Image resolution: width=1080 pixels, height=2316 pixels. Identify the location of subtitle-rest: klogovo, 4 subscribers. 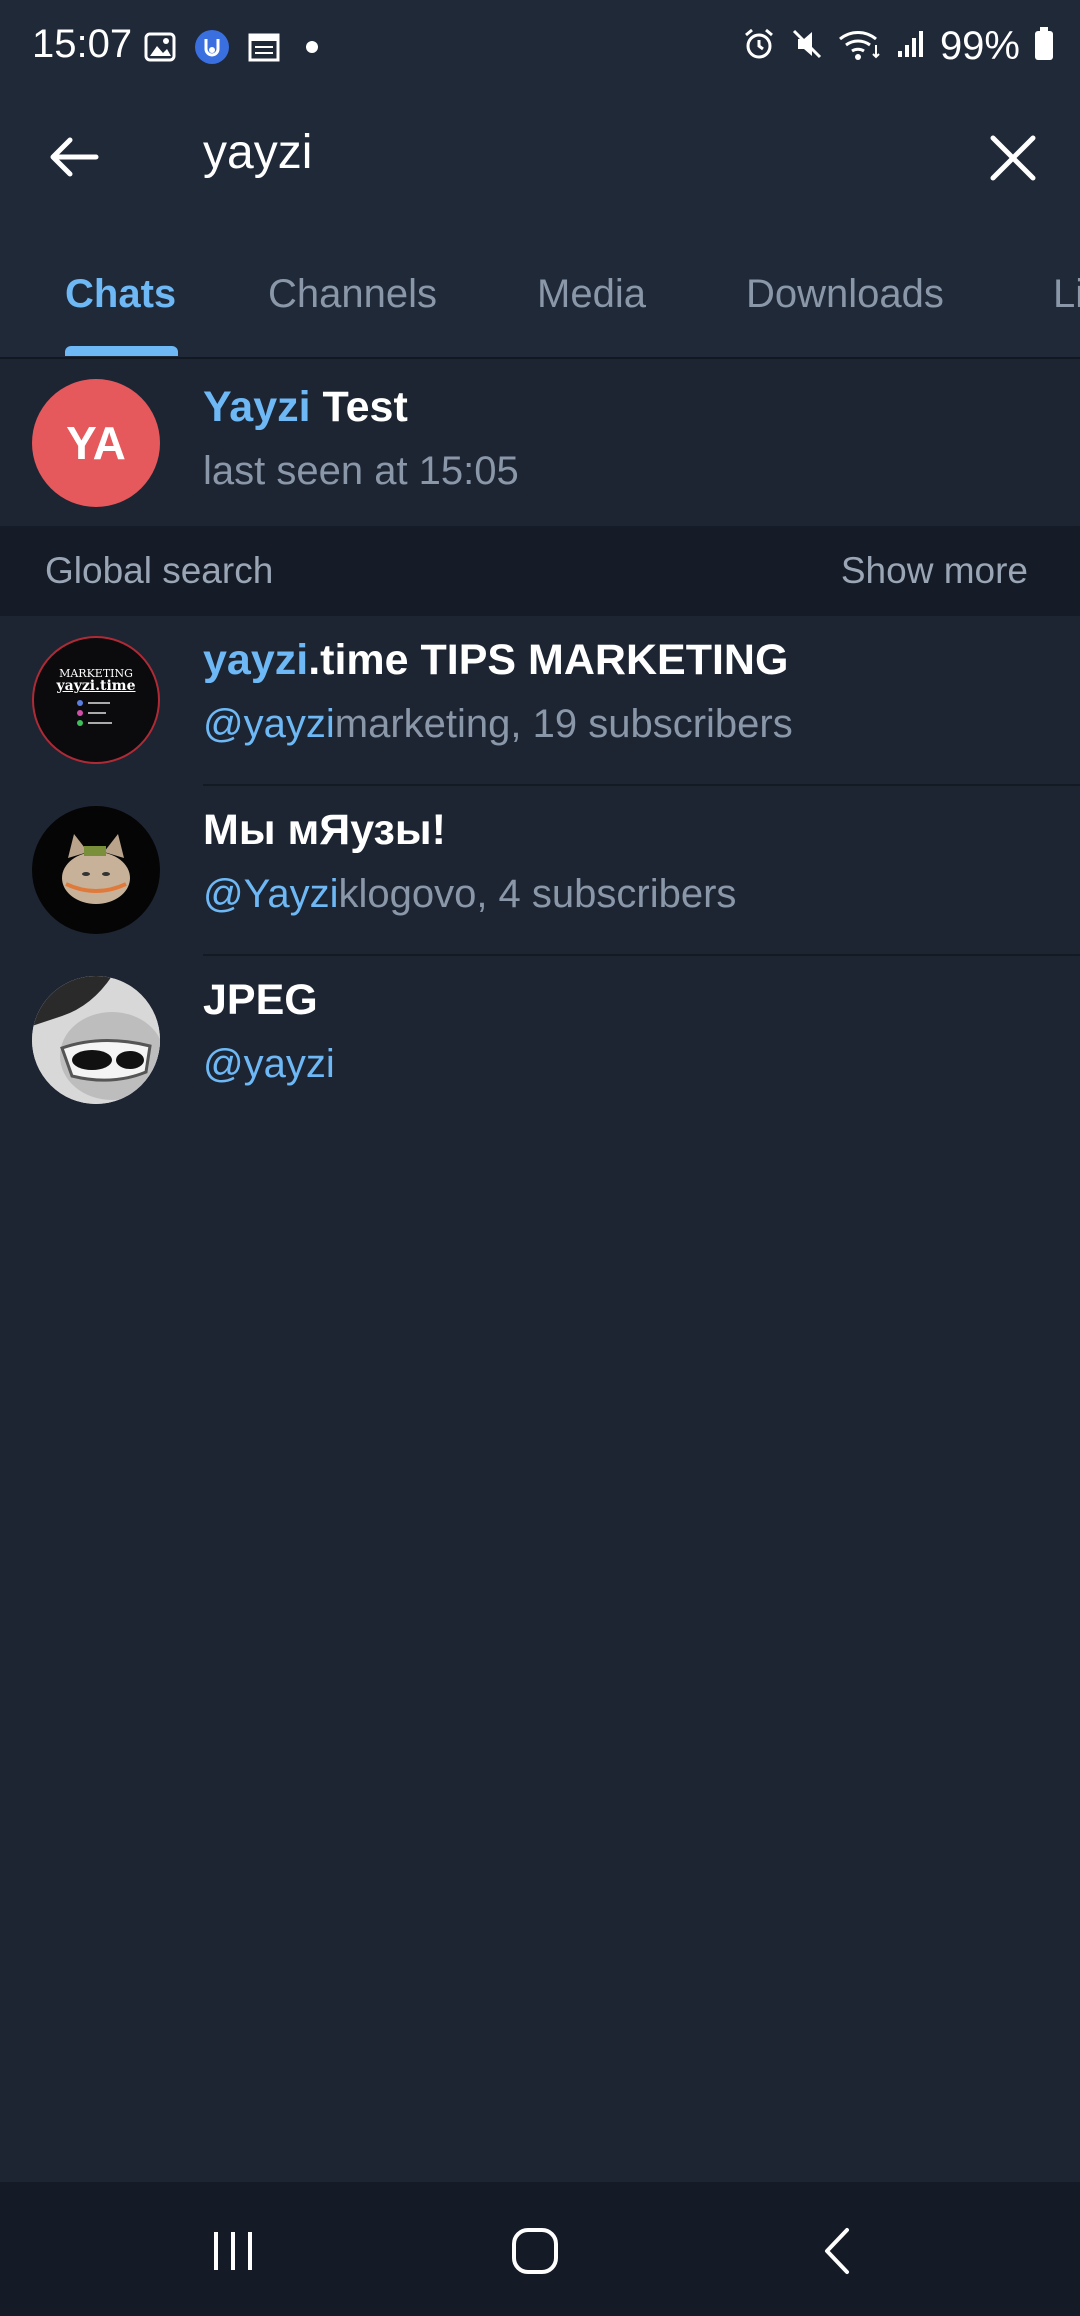
(537, 894).